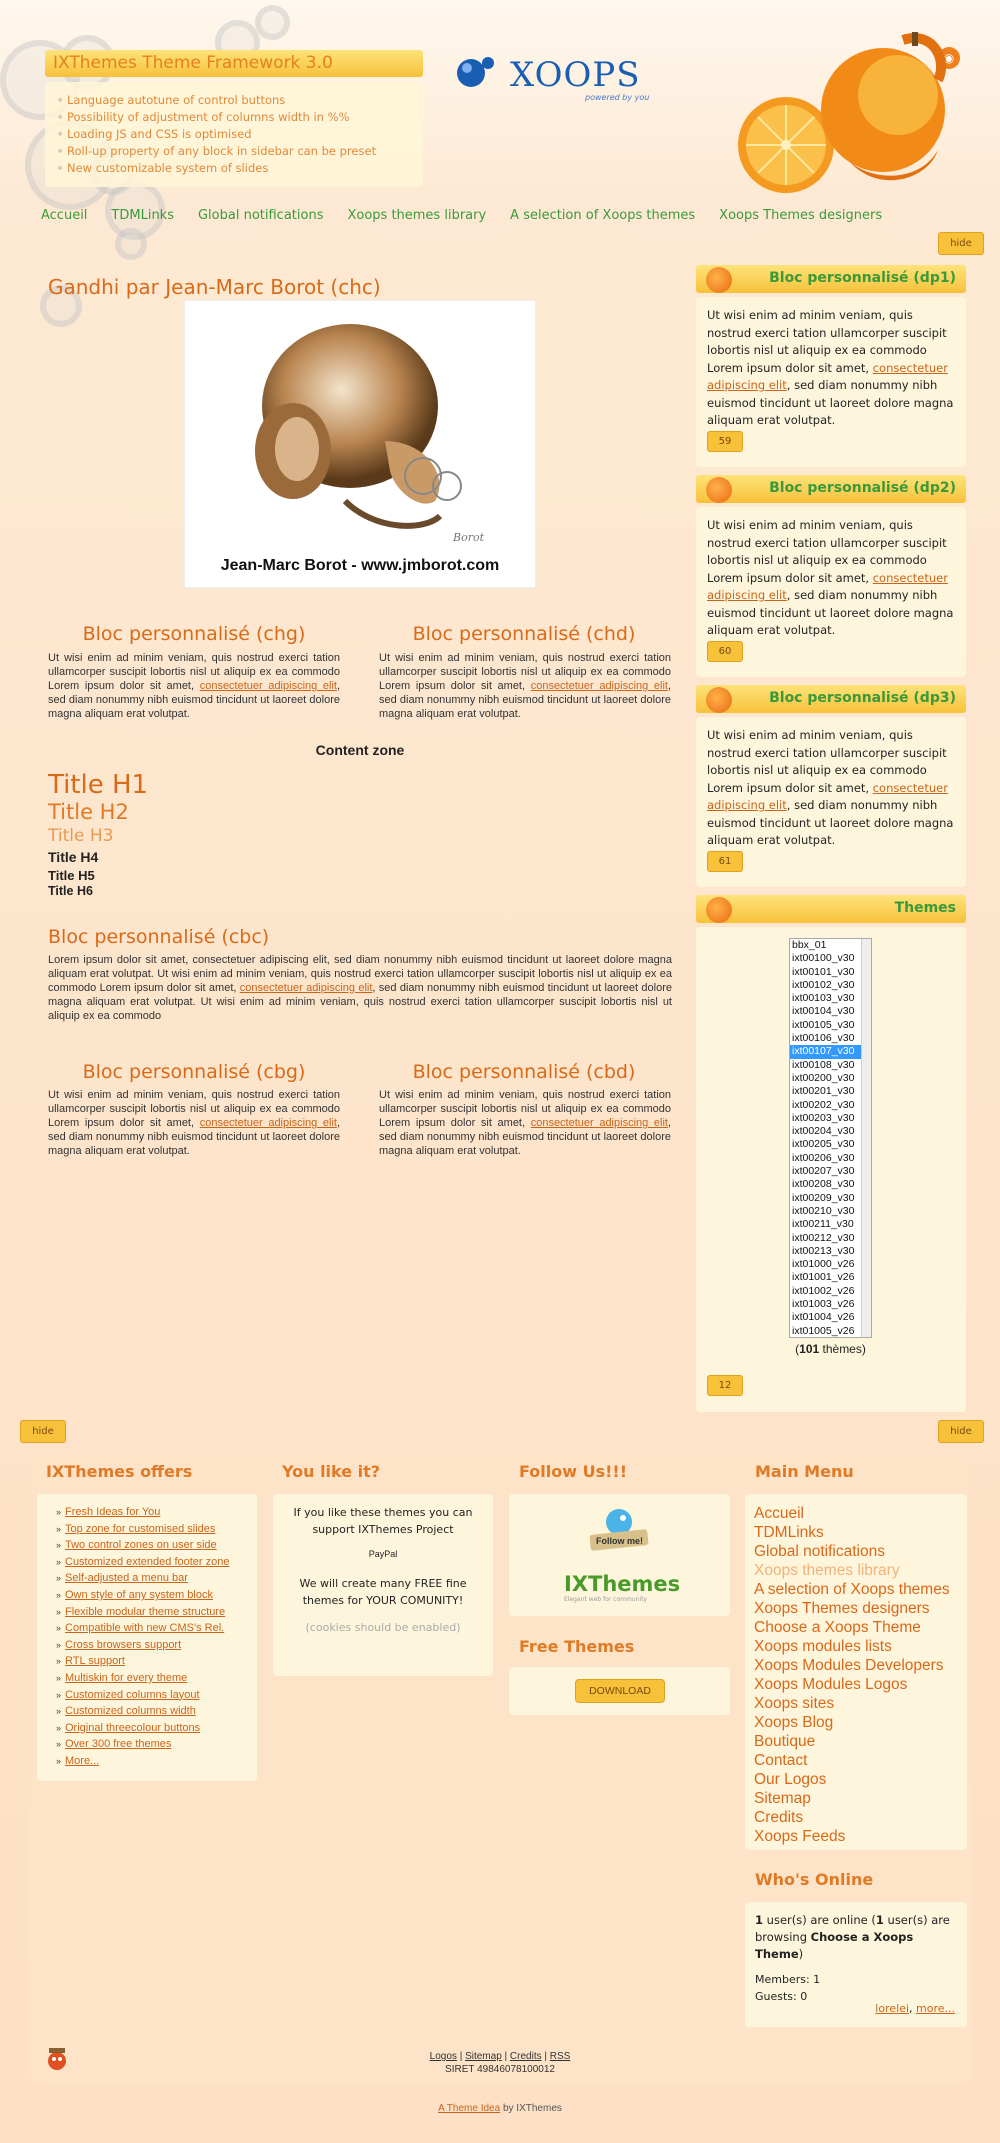  What do you see at coordinates (830, 1211) in the screenshot?
I see `theme-option: ixt00210_v30` at bounding box center [830, 1211].